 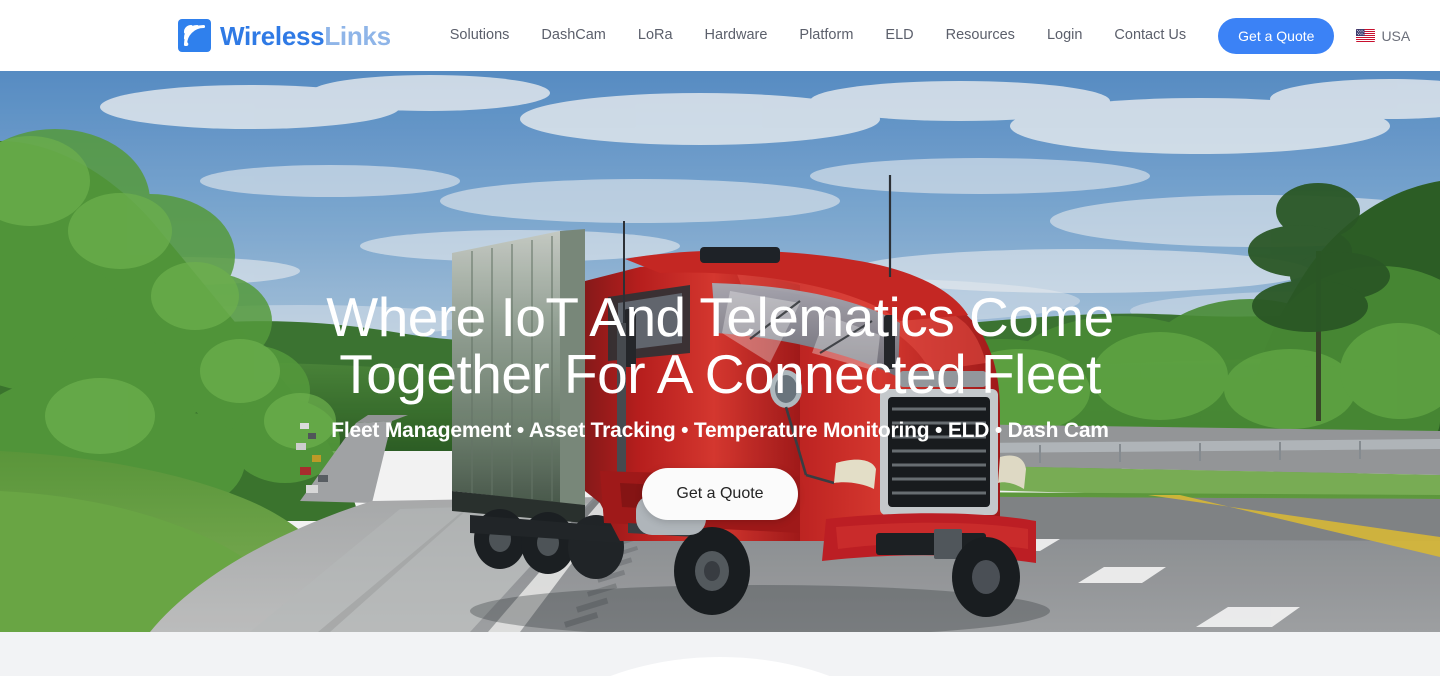 I want to click on nav-item-hardware: Hardware, so click(x=736, y=35).